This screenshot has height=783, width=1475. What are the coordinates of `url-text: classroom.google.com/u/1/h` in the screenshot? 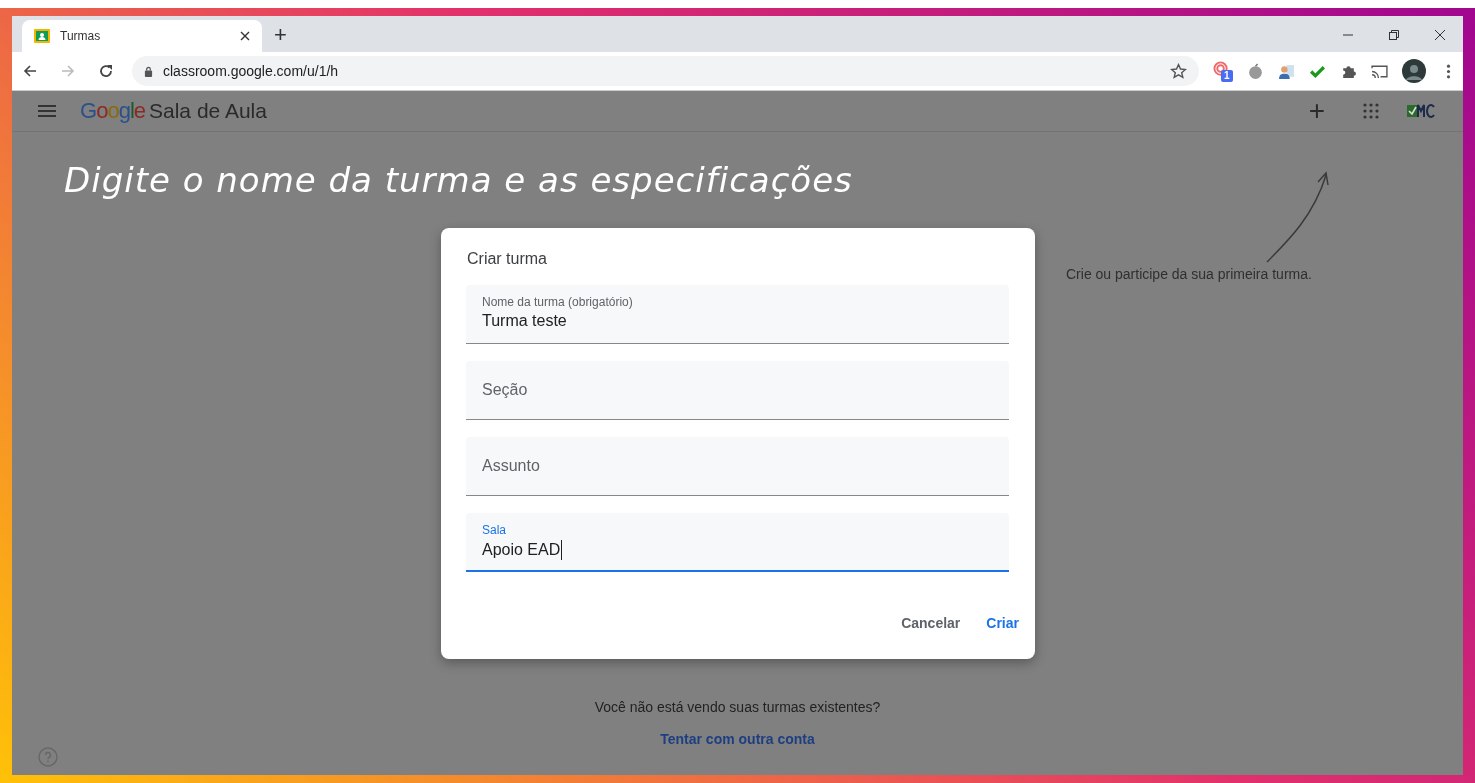 It's located at (251, 71).